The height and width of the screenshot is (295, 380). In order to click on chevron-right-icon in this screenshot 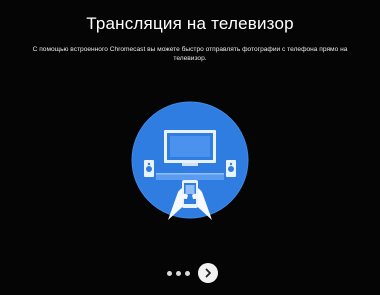, I will do `click(208, 273)`.